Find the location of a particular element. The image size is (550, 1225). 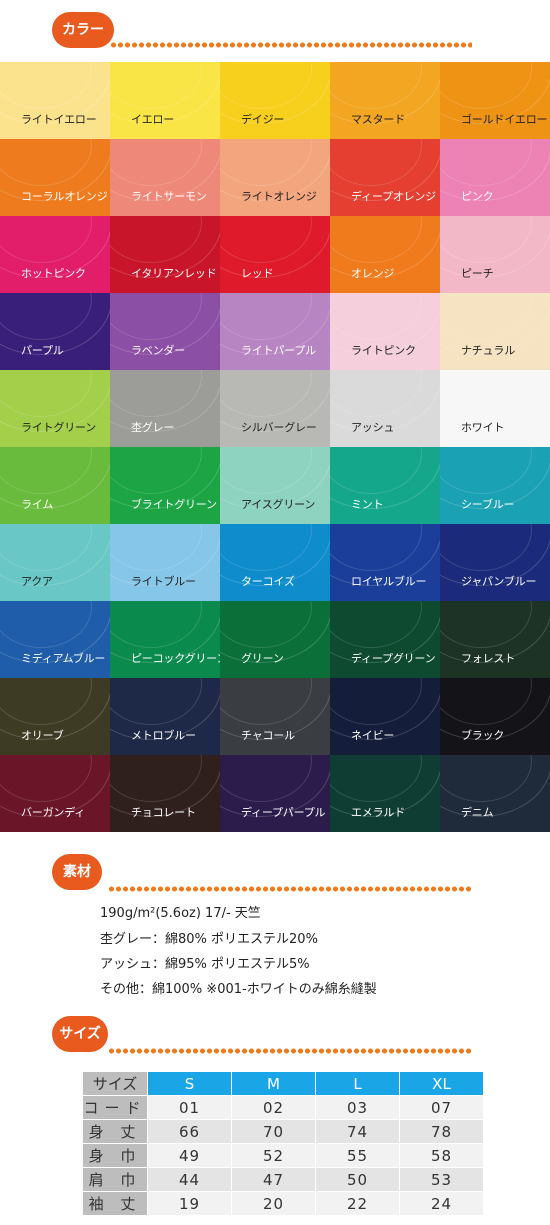

size-table-row: 袖 丈 19 20 22 24 is located at coordinates (283, 1203).